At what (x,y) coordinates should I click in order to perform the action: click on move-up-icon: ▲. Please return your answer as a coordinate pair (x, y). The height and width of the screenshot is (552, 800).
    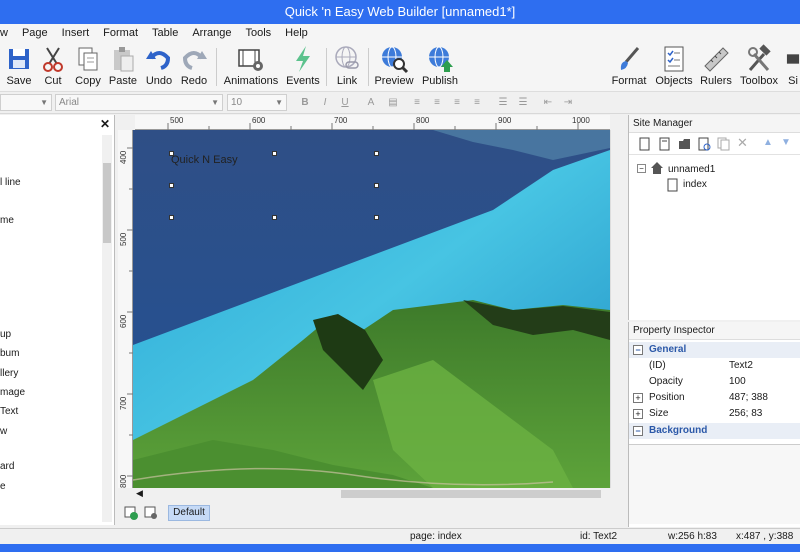
    Looking at the image, I should click on (769, 143).